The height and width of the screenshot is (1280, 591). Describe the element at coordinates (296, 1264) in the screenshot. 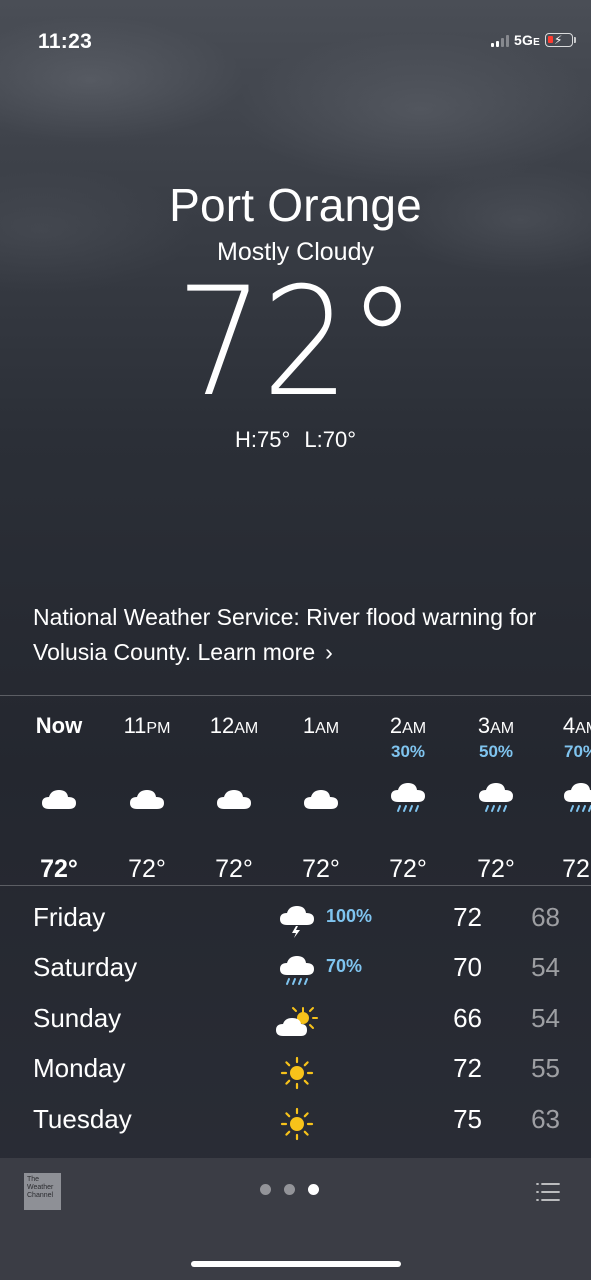

I see `home-indicator` at that location.